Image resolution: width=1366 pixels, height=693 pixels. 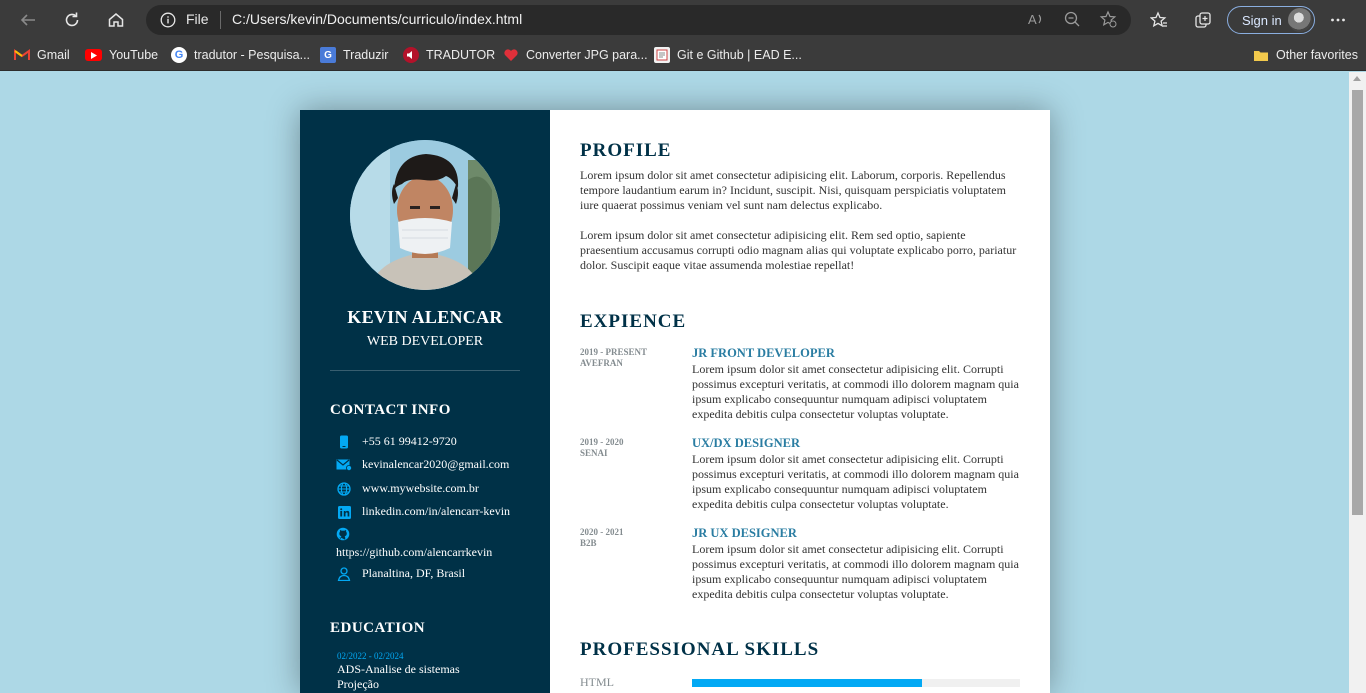 I want to click on skills-heading: PROFESSIONAL SKILLS, so click(x=700, y=649).